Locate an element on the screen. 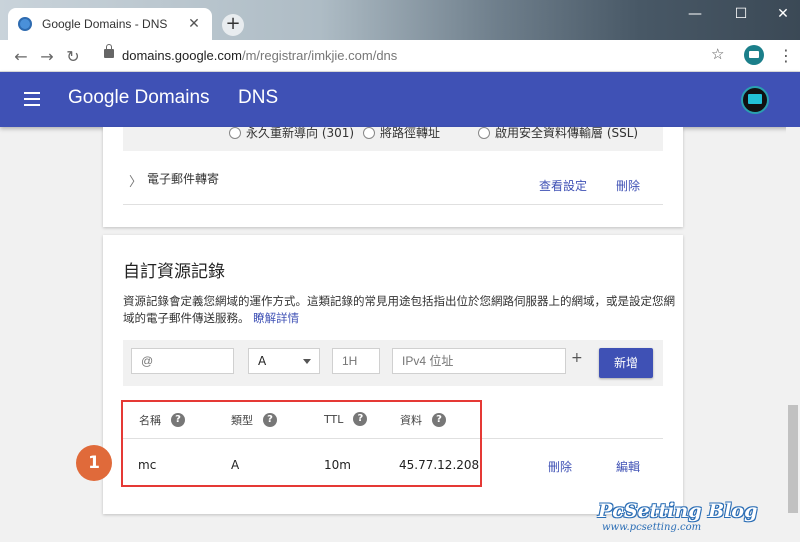  favicon-icon is located at coordinates (25, 24).